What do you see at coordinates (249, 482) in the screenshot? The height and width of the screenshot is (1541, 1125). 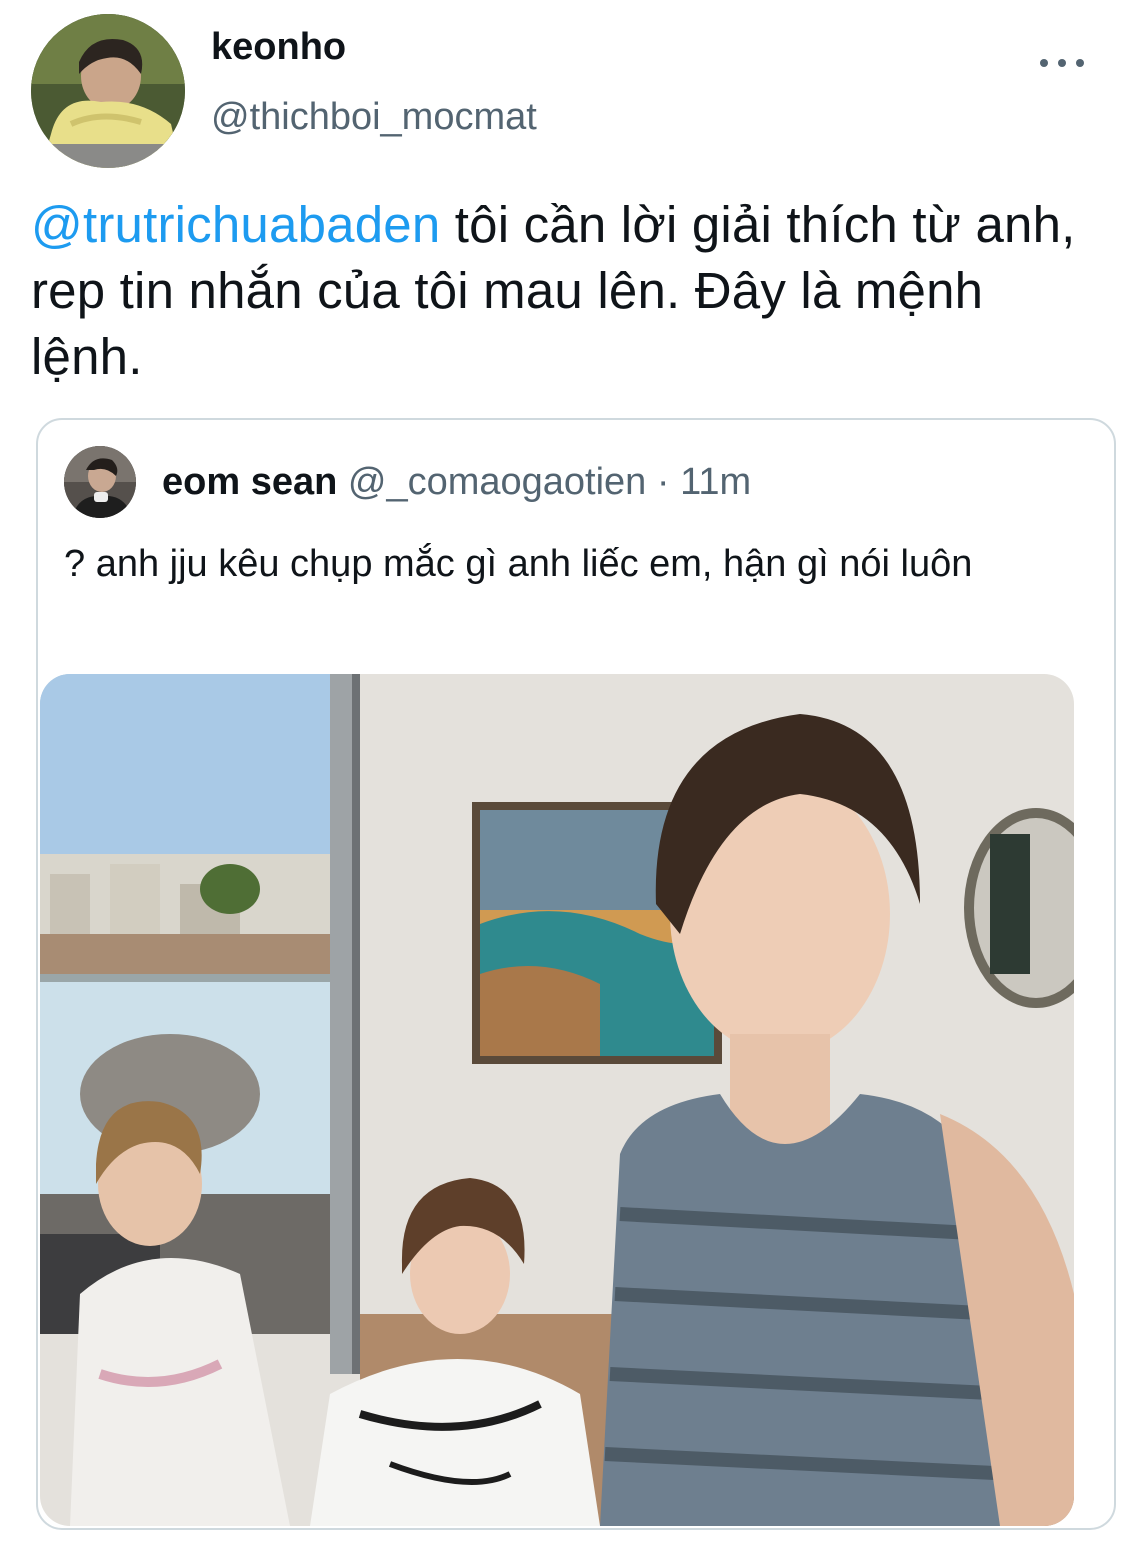 I see `quoted-author-display-name: eom sean` at bounding box center [249, 482].